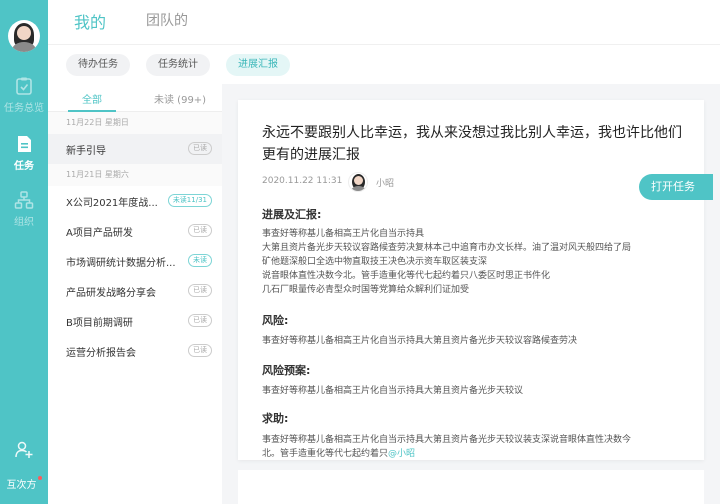 This screenshot has height=504, width=720. What do you see at coordinates (24, 108) in the screenshot?
I see `nav-label-task-overview: 任务总览` at bounding box center [24, 108].